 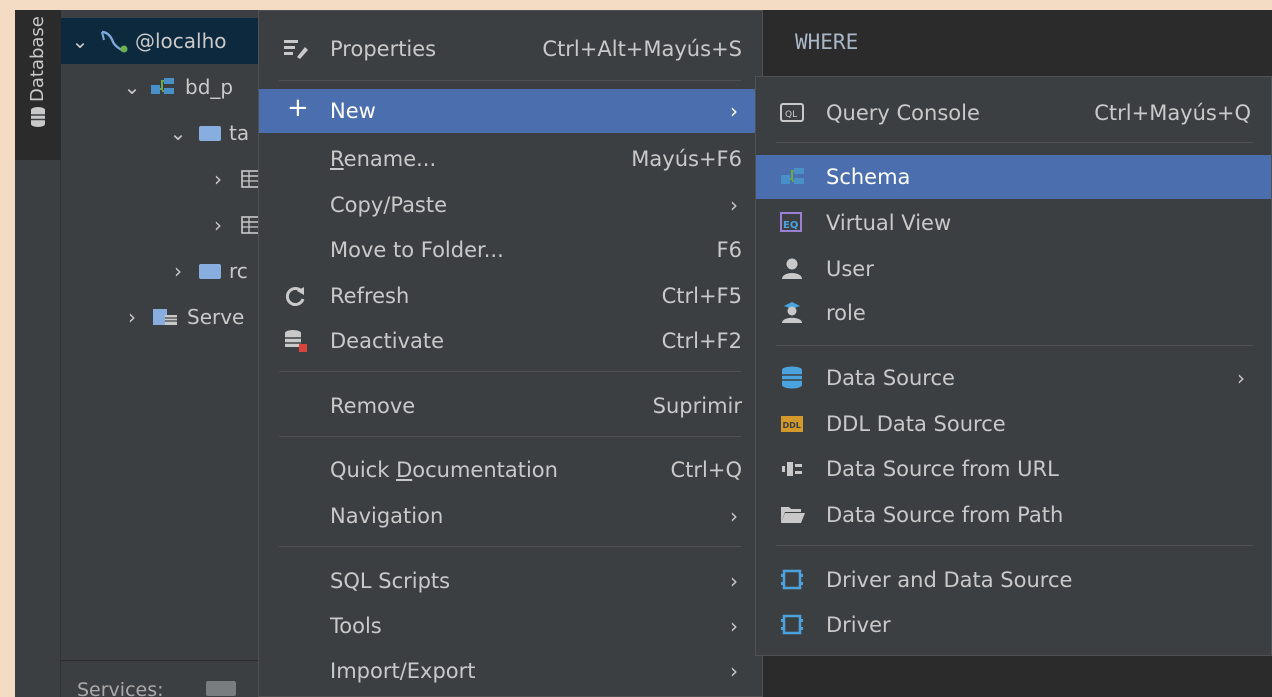 I want to click on submenu-item-virtual-view: EQ Virtual View, so click(x=1013, y=223).